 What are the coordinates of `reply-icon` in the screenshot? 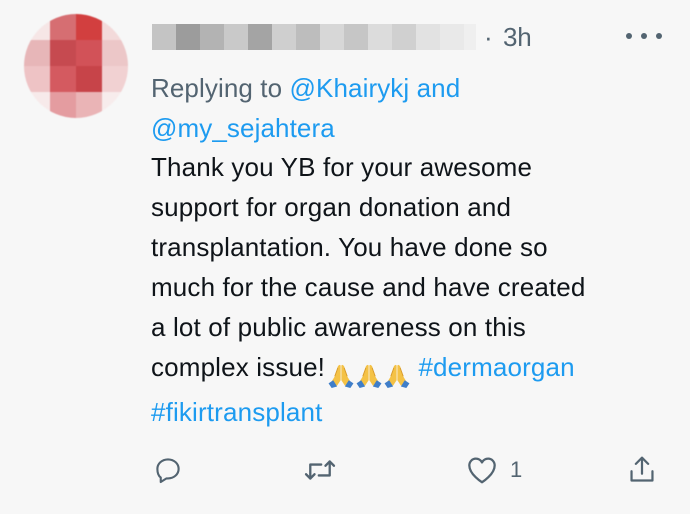 It's located at (168, 471).